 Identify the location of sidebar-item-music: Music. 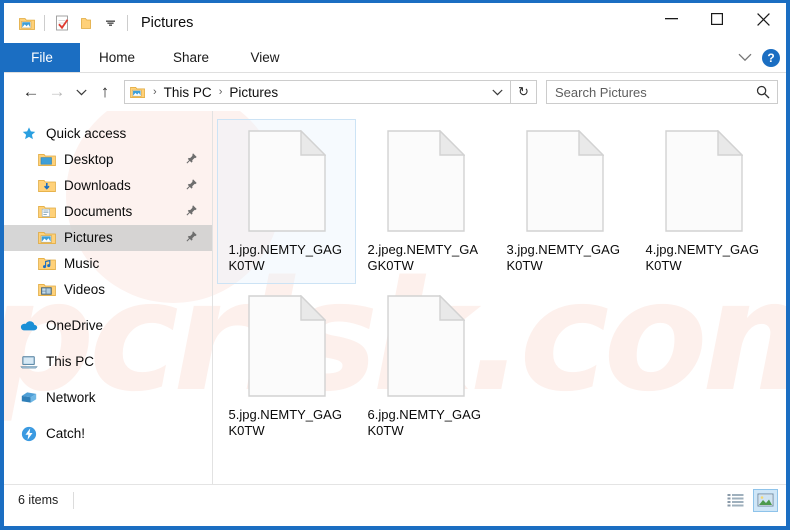
(108, 264).